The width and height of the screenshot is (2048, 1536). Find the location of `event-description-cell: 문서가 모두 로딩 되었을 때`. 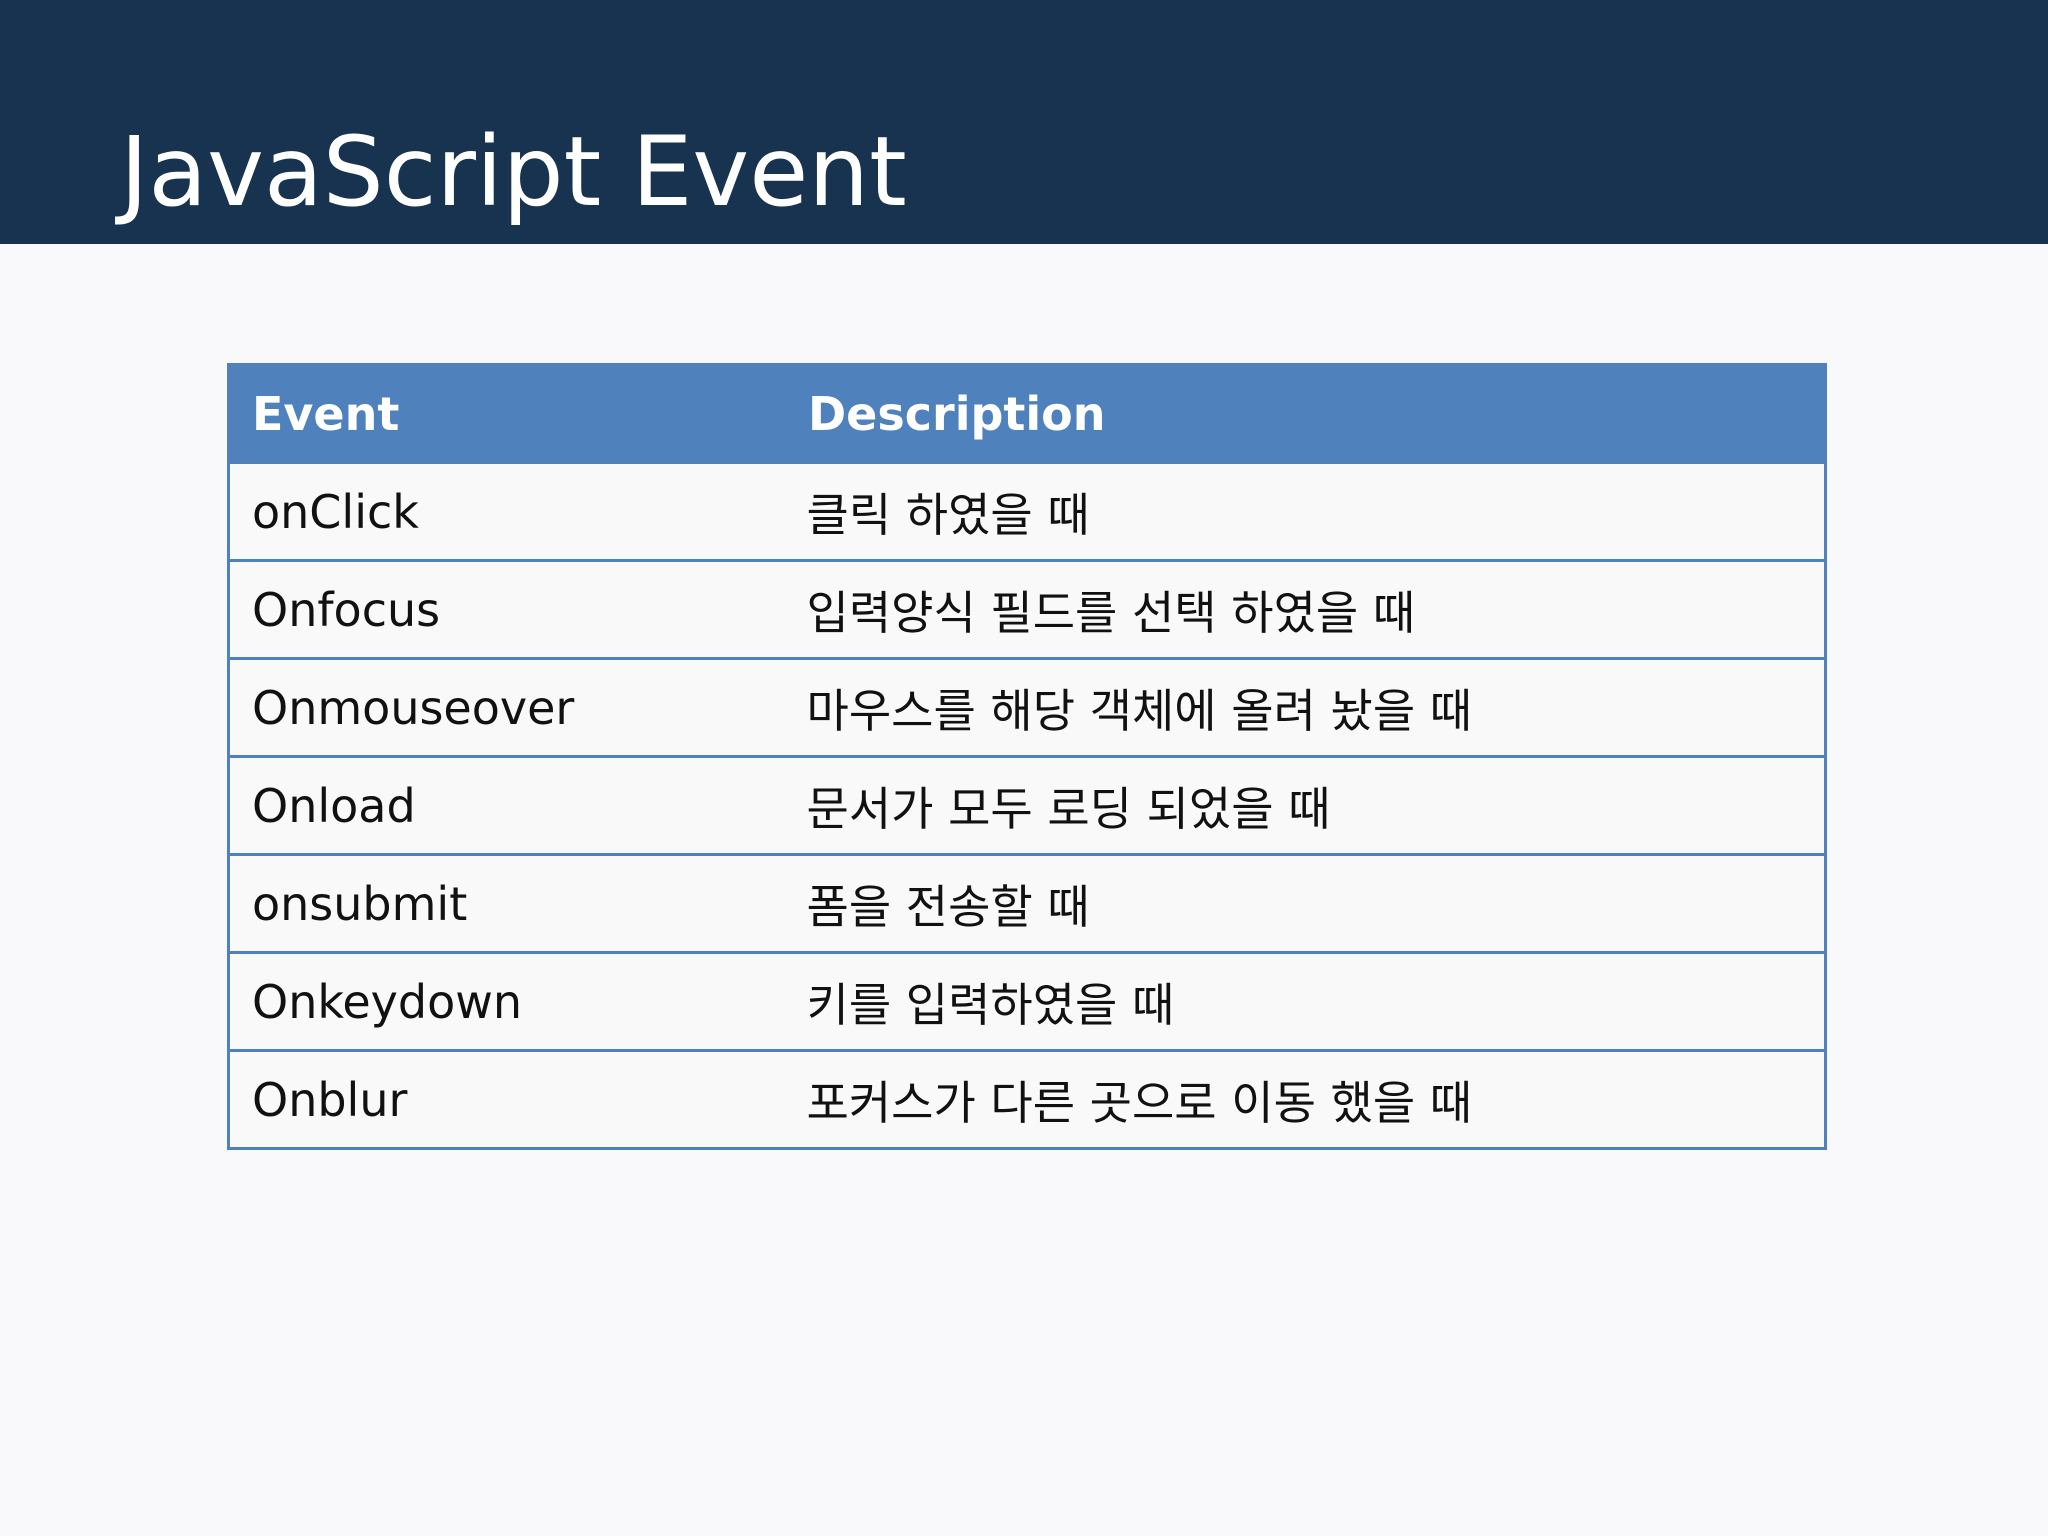

event-description-cell: 문서가 모두 로딩 되었을 때 is located at coordinates (1305, 805).